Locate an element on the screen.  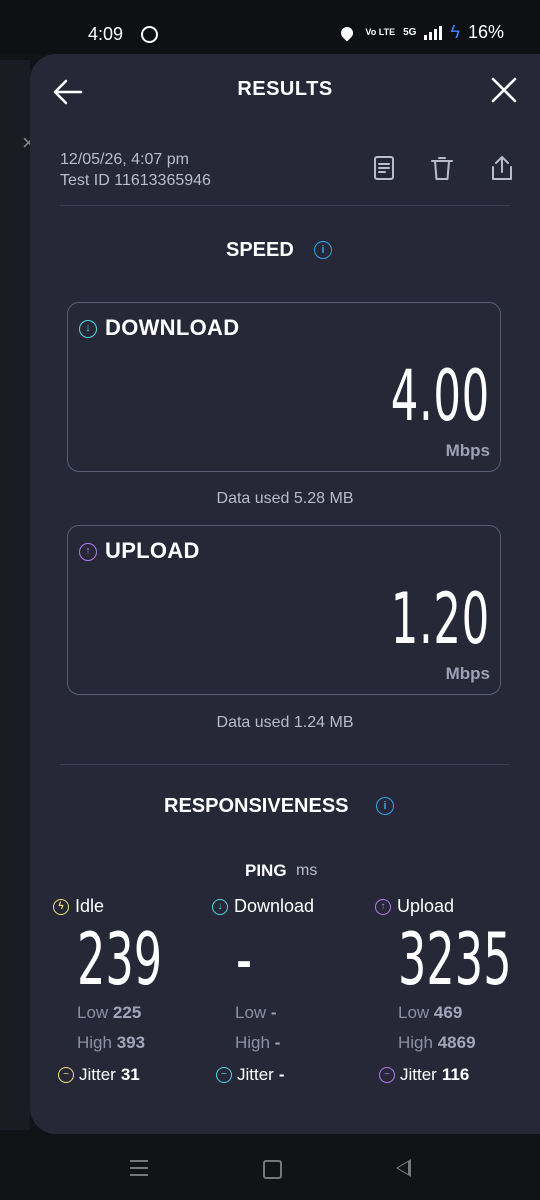
idle-label: Idle is located at coordinates (90, 906).